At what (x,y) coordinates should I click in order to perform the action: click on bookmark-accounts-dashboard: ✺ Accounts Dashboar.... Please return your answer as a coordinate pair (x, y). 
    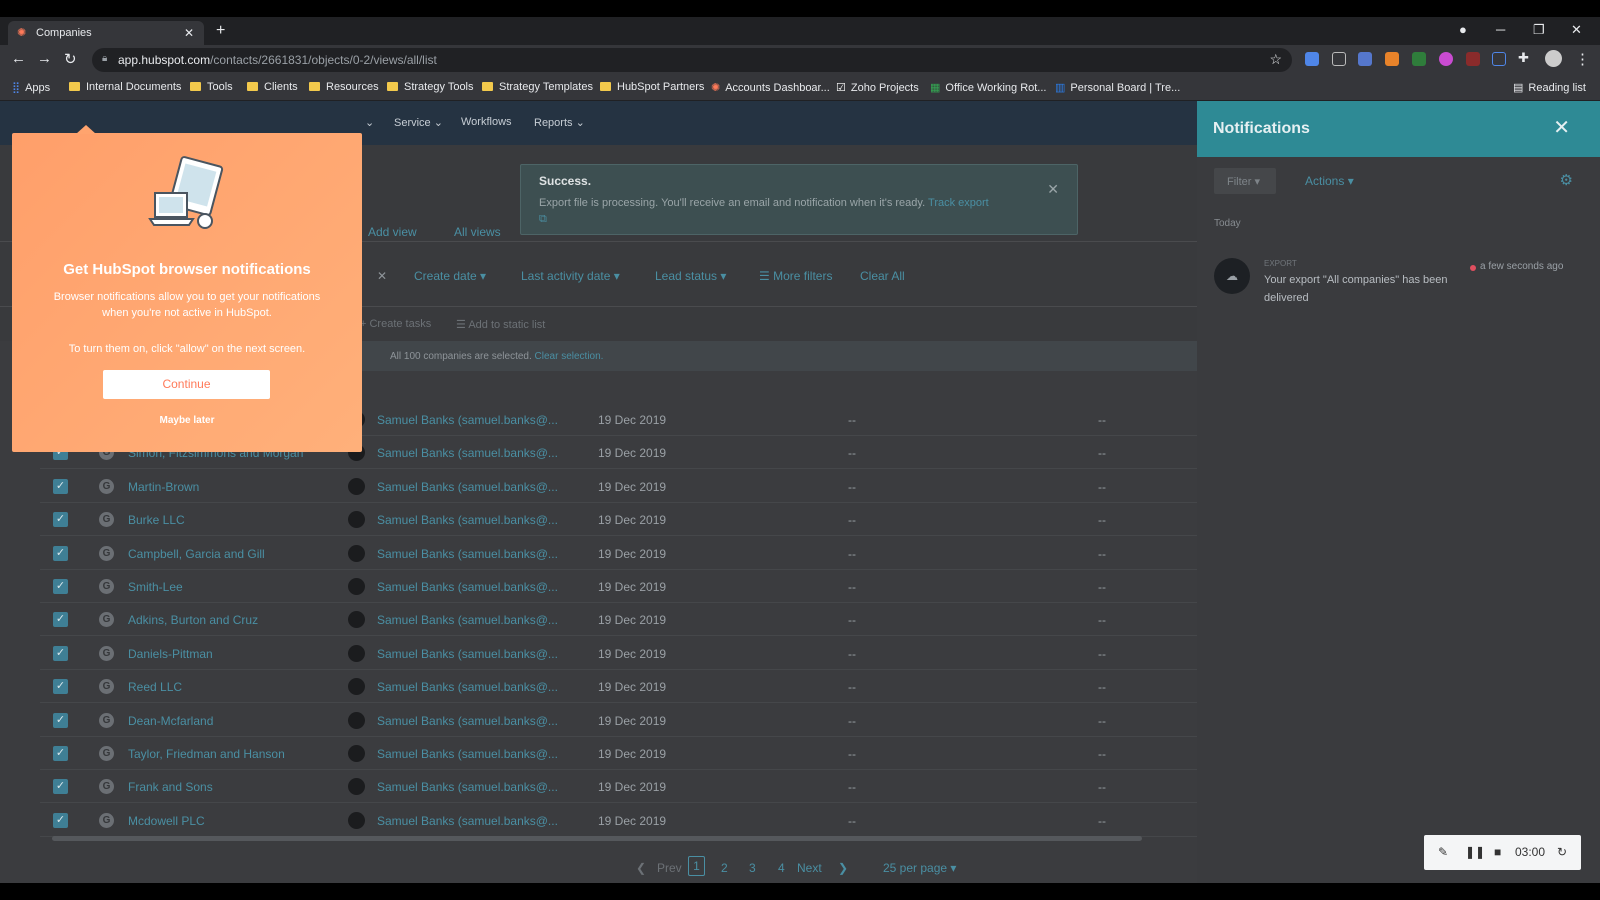
    Looking at the image, I should click on (770, 87).